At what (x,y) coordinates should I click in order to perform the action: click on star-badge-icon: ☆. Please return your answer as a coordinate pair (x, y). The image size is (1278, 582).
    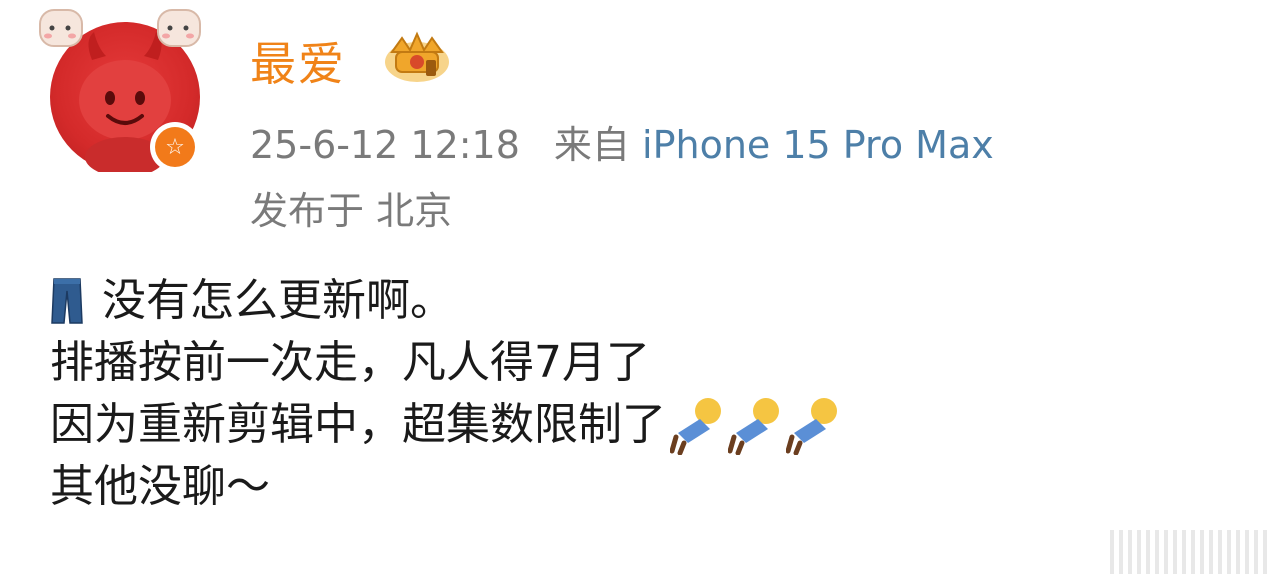
    Looking at the image, I should click on (175, 147).